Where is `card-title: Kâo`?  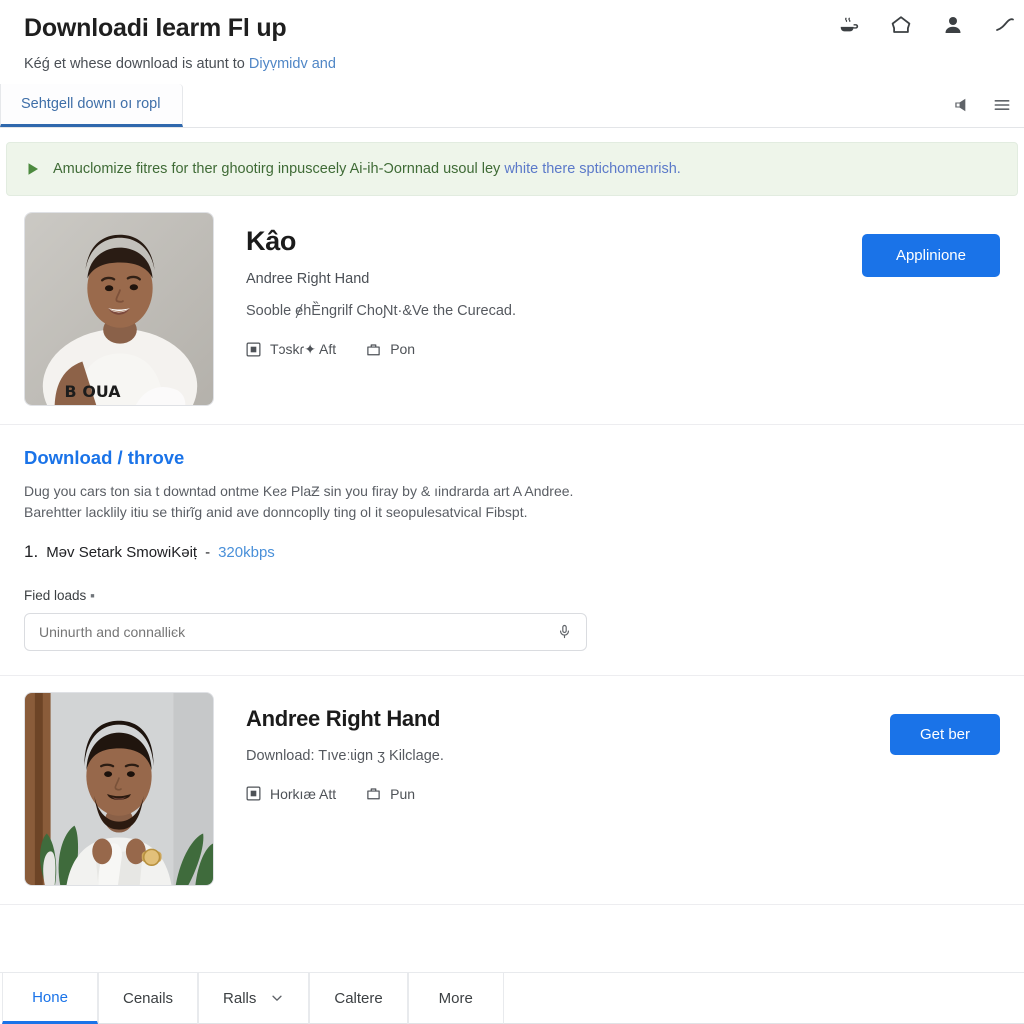 card-title: Kâo is located at coordinates (271, 240).